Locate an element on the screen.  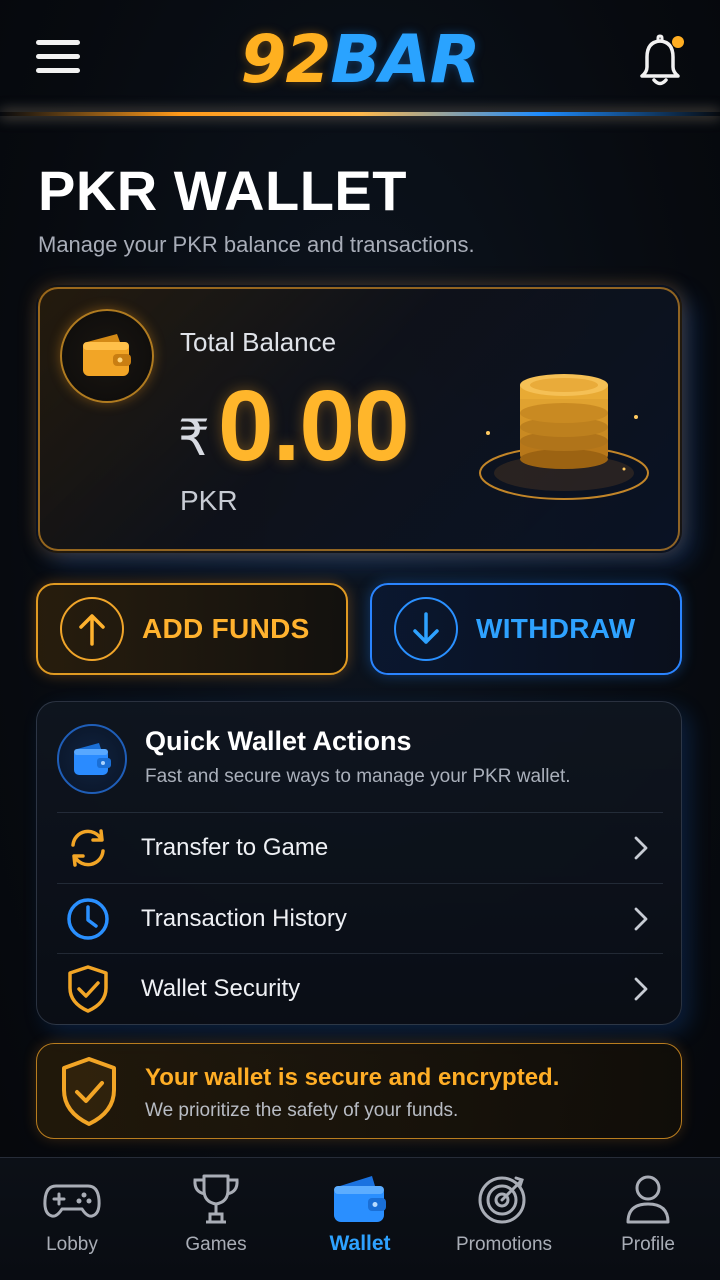
page-title: PKR WALLET is located at coordinates (222, 190).